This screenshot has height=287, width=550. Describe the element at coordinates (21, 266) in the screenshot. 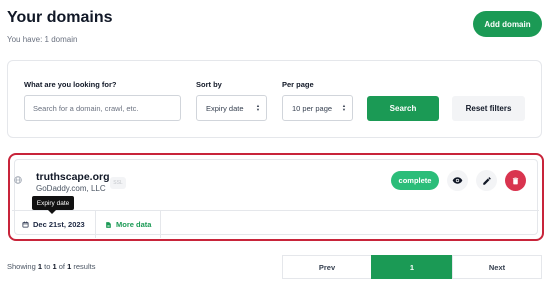

I see `results-prefix: Showing` at that location.